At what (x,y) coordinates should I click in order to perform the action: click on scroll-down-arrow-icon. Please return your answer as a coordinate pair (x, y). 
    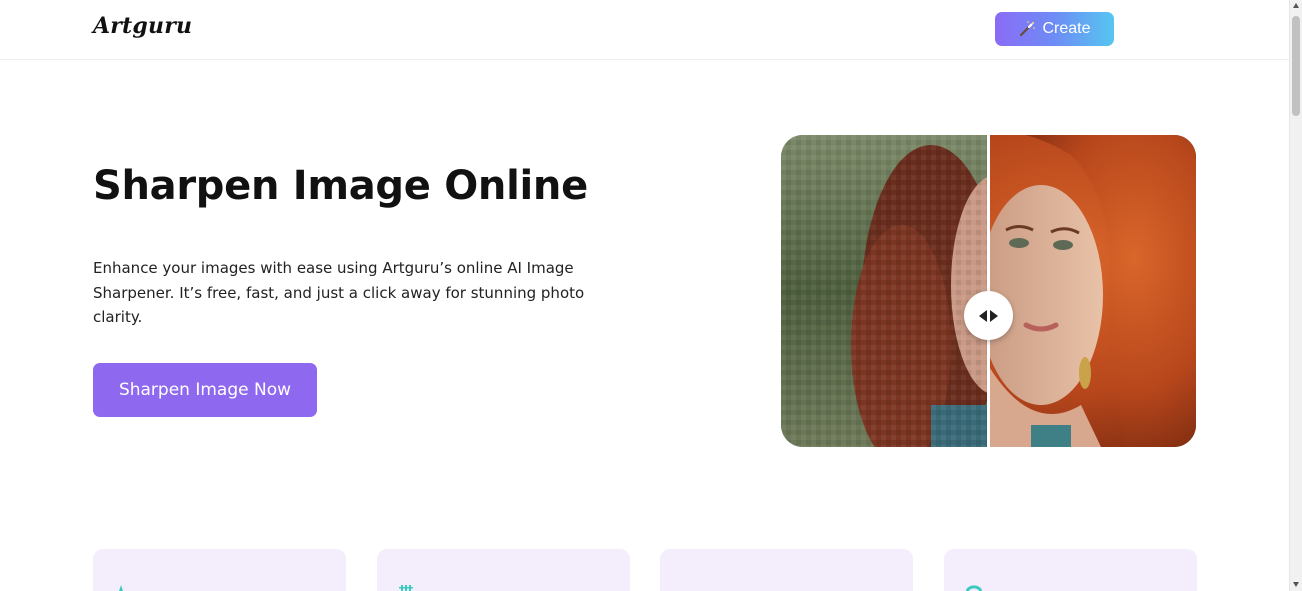
    Looking at the image, I should click on (1296, 584).